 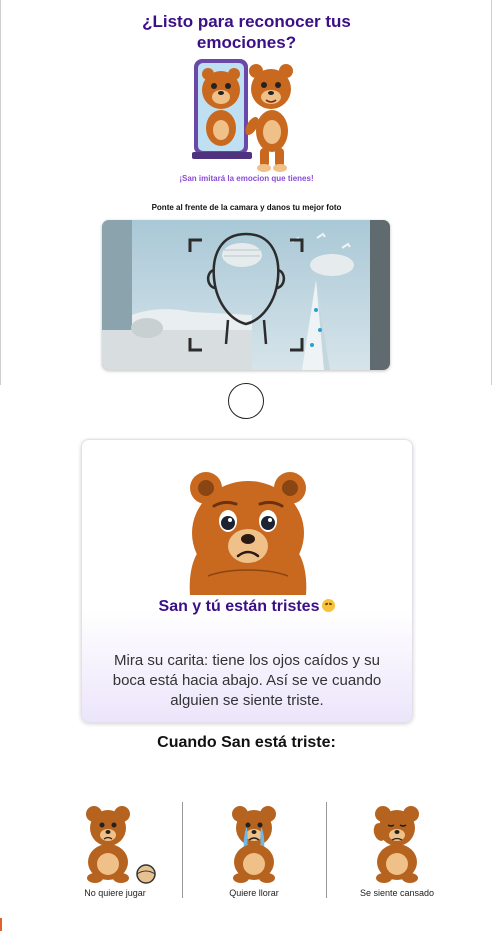 I want to click on signs-title: Cuando San está triste:, so click(x=246, y=742).